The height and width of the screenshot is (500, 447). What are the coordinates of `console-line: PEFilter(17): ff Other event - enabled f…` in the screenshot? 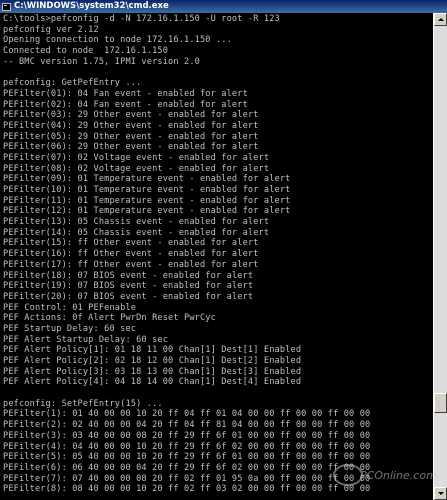 It's located at (131, 264).